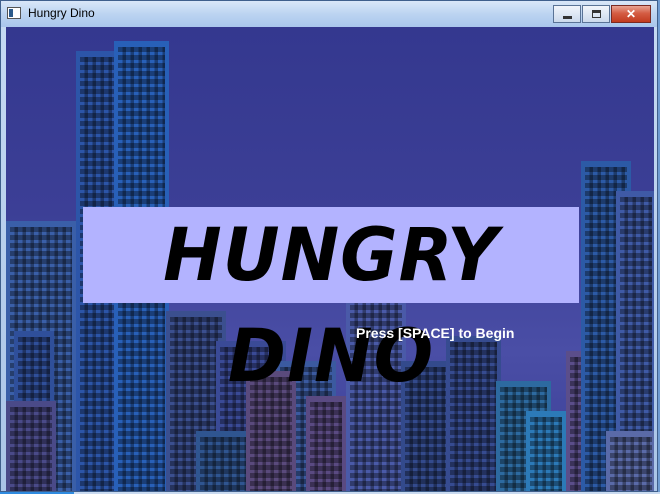 The height and width of the screenshot is (494, 660). I want to click on maximize-button, so click(596, 14).